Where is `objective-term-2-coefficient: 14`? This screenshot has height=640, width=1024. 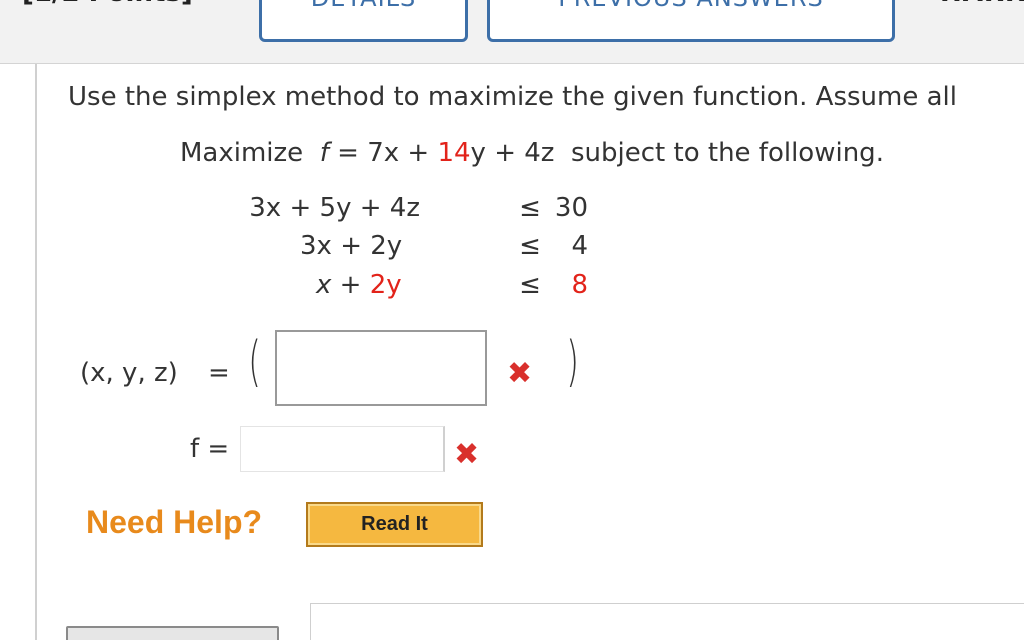
objective-term-2-coefficient: 14 is located at coordinates (454, 153).